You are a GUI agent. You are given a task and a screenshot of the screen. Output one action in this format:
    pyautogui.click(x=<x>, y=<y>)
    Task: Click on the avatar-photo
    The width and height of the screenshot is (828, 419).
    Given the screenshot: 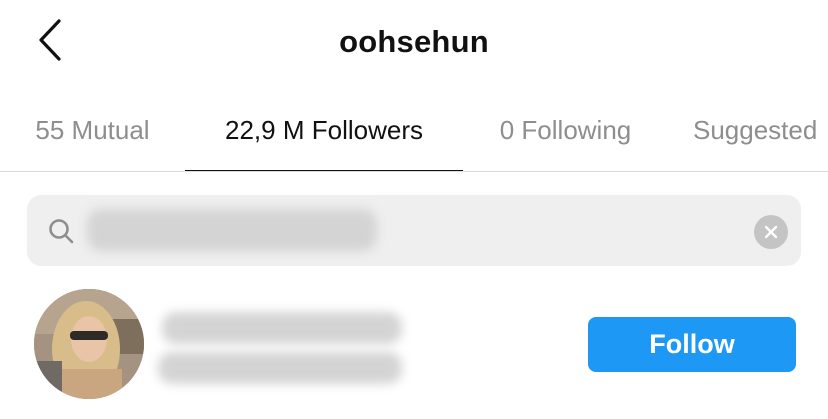 What is the action you would take?
    pyautogui.click(x=89, y=344)
    